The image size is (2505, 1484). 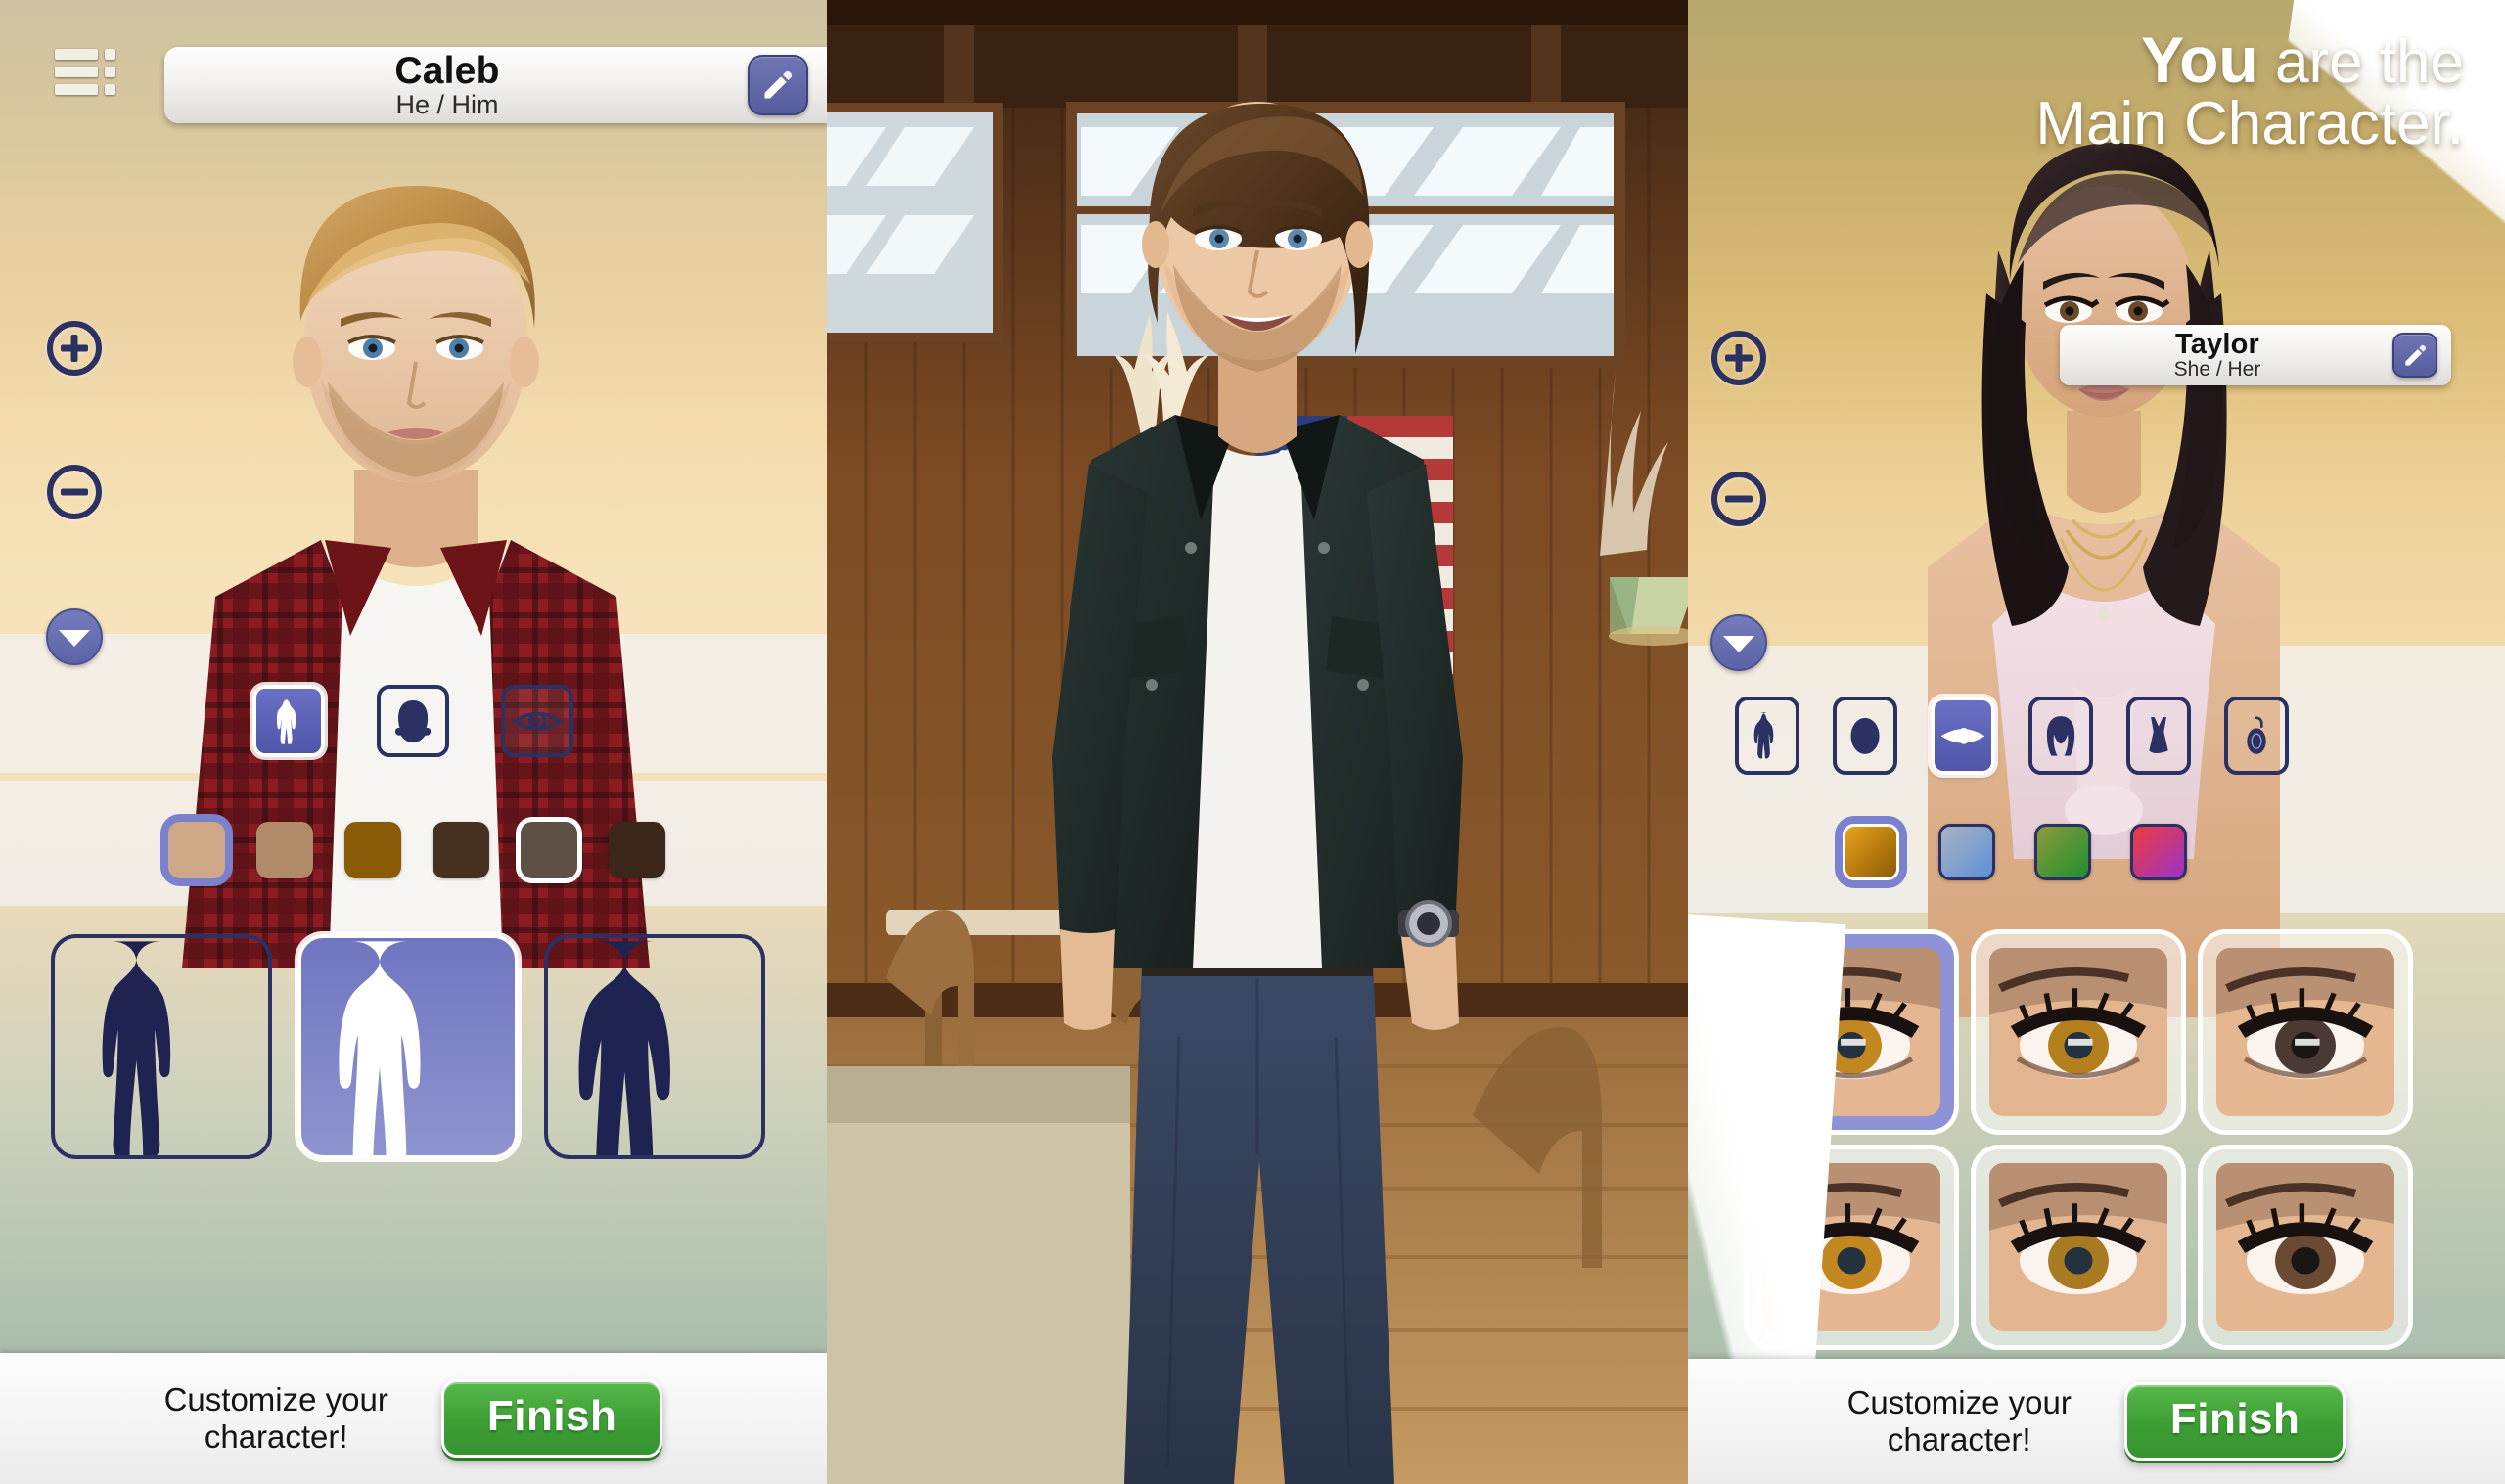 I want to click on earring-icon, so click(x=2256, y=735).